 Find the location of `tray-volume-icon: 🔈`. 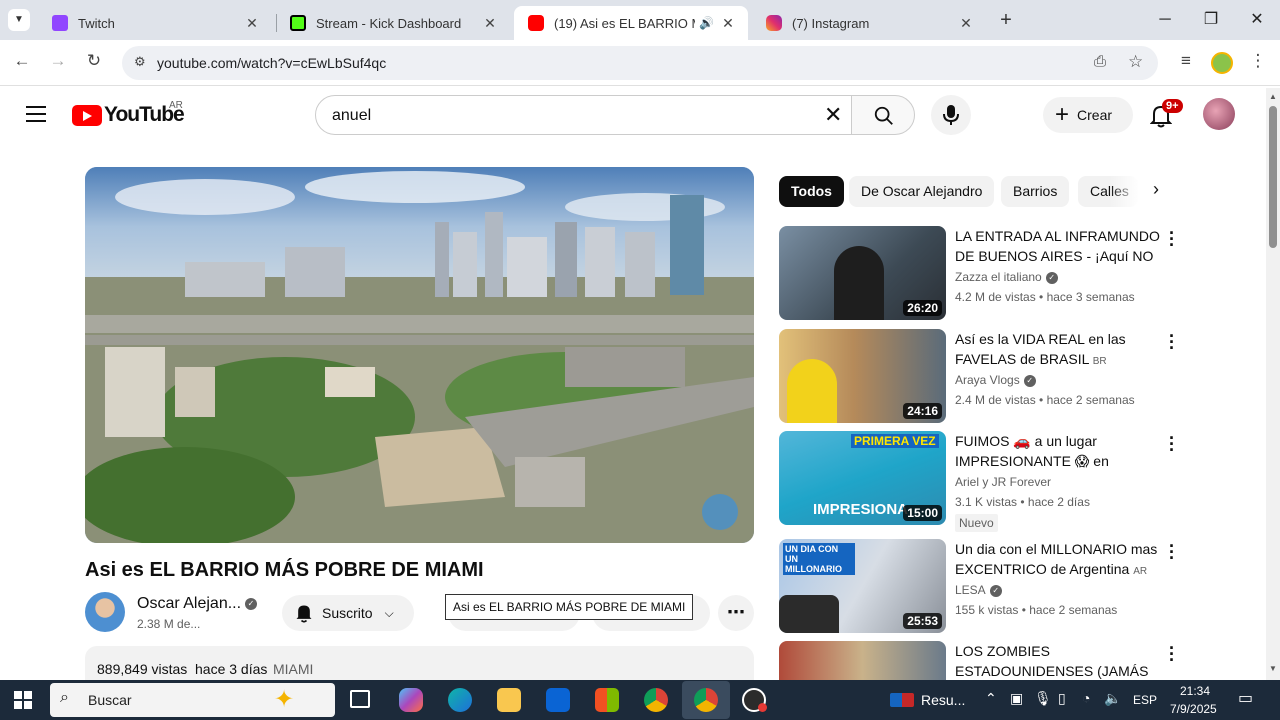

tray-volume-icon: 🔈 is located at coordinates (1112, 698).